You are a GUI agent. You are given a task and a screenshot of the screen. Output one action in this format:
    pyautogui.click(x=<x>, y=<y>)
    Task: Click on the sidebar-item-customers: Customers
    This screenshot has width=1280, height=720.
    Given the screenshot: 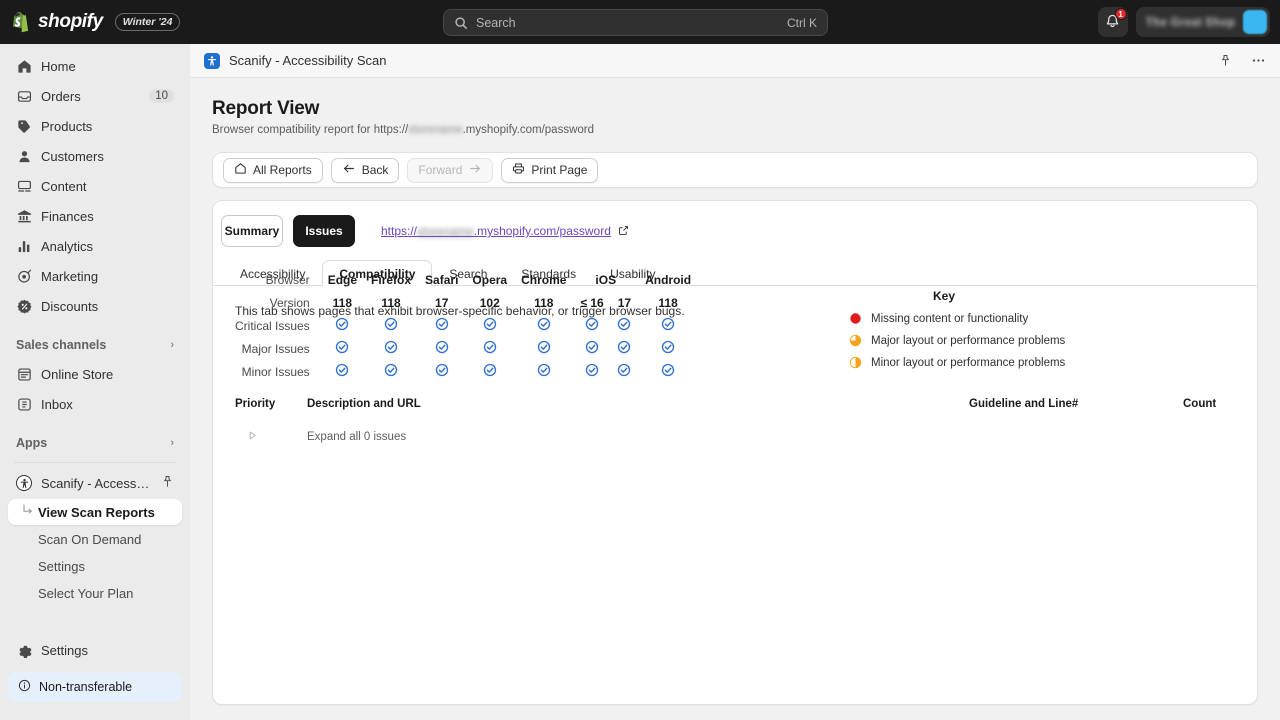 What is the action you would take?
    pyautogui.click(x=95, y=156)
    